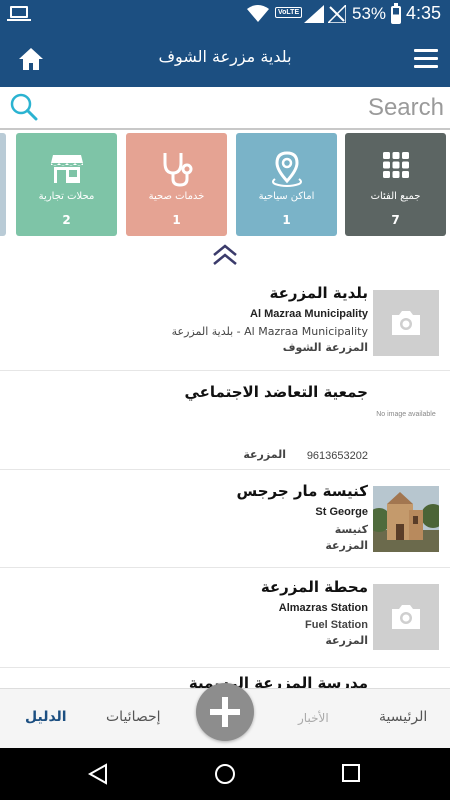  I want to click on hamburger-menu-icon, so click(426, 59).